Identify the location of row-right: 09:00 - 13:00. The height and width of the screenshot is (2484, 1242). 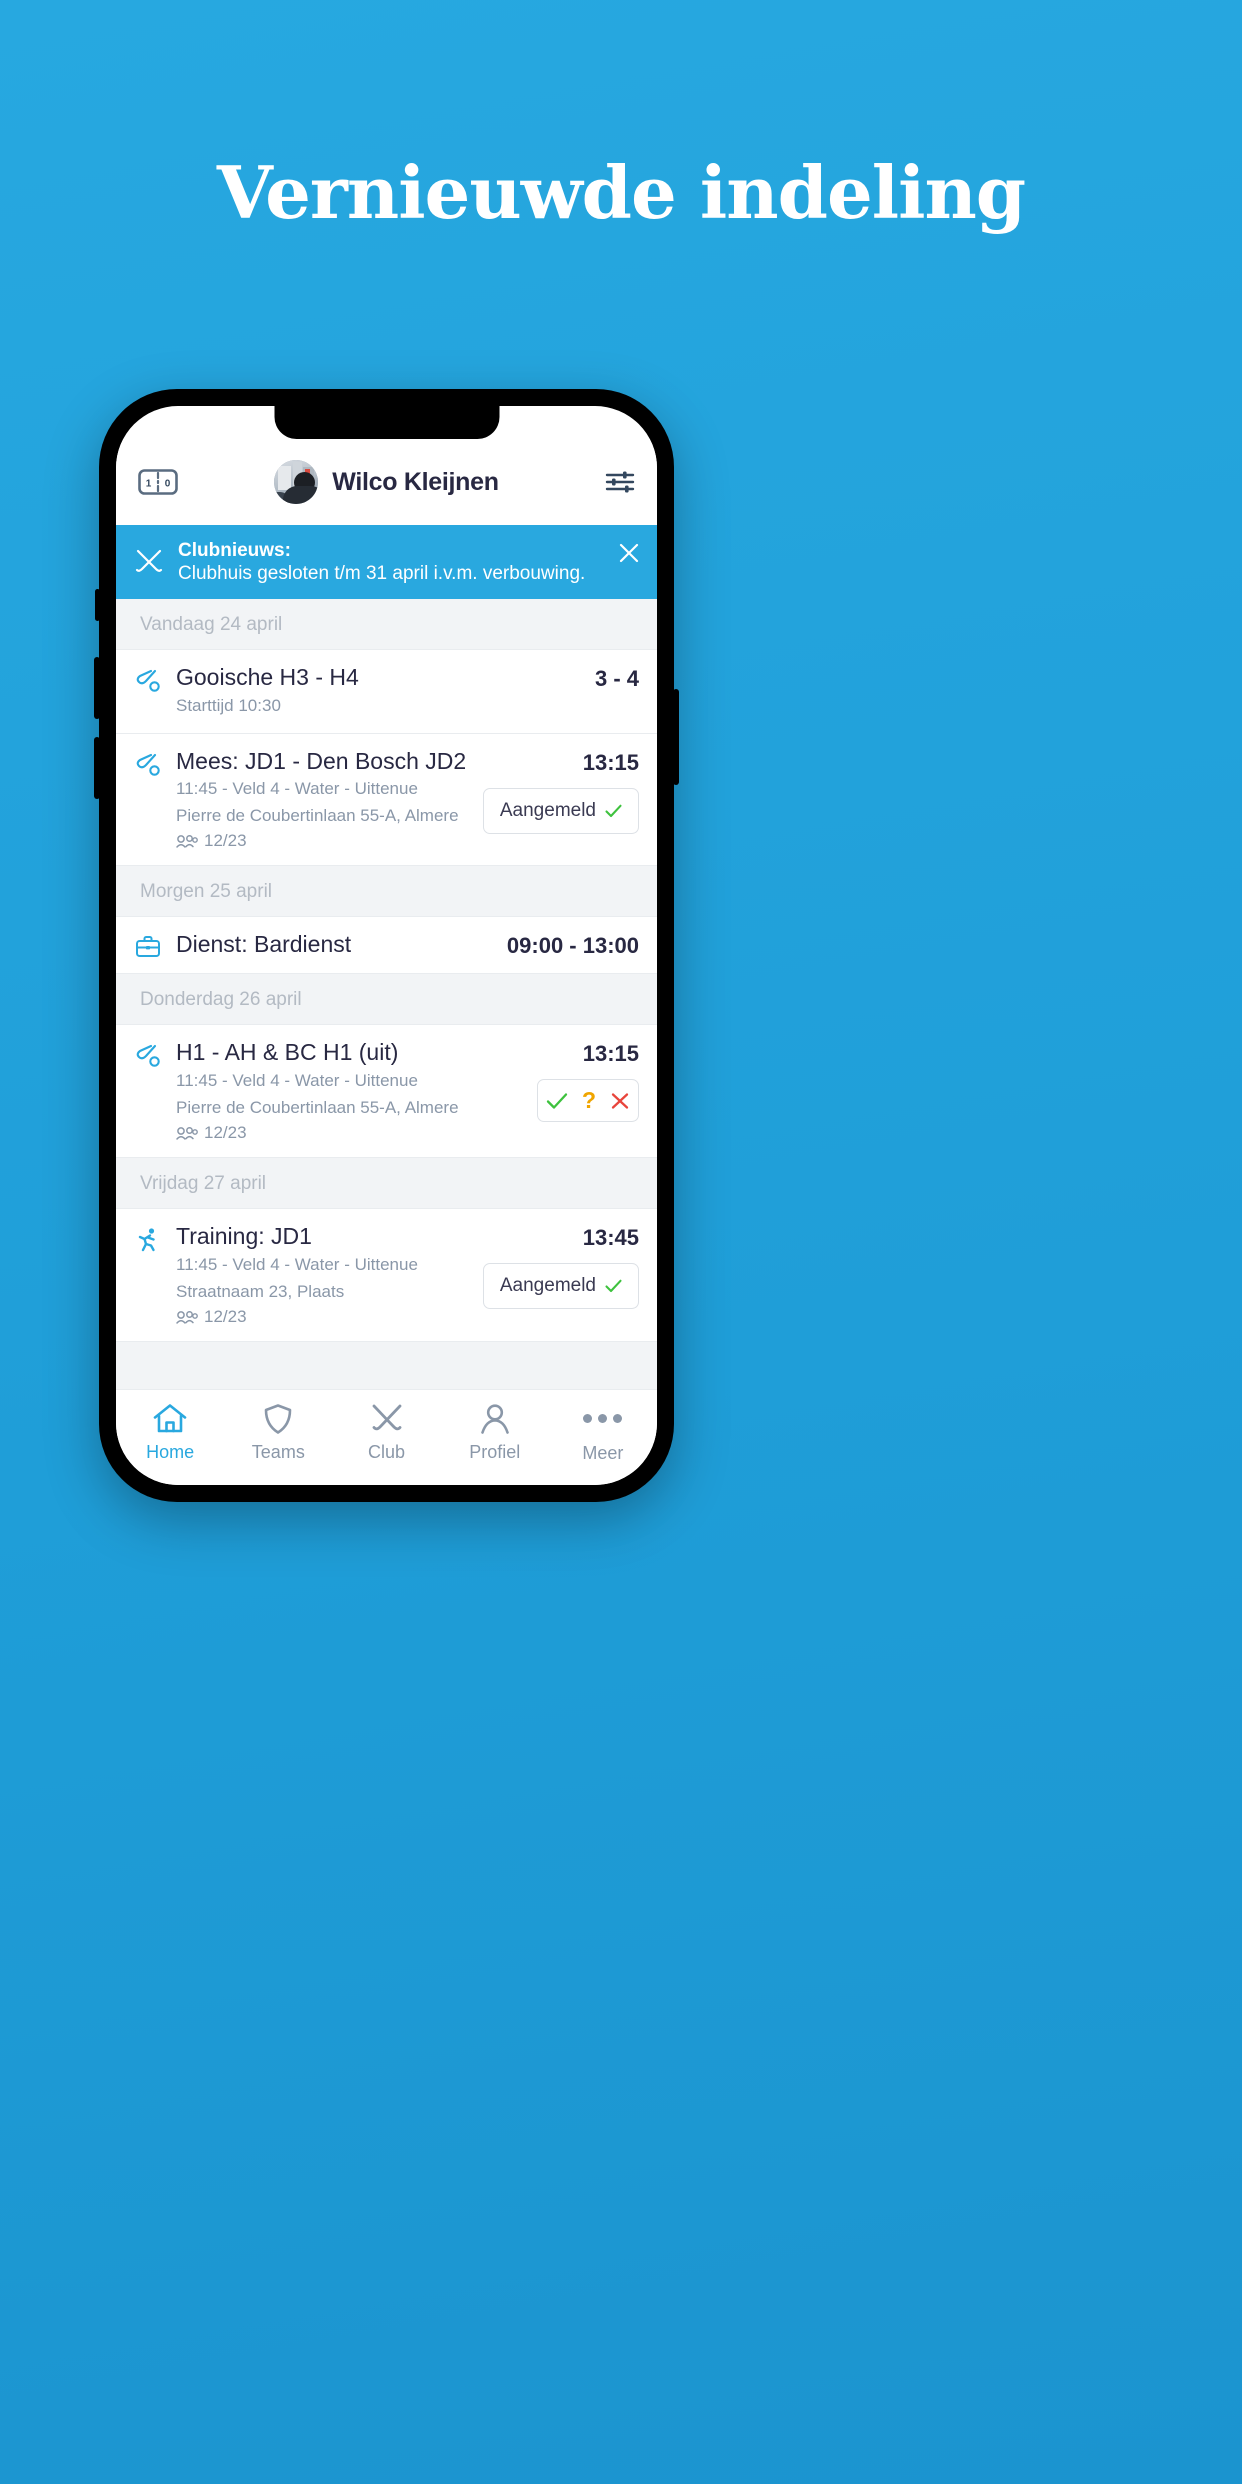
(573, 945).